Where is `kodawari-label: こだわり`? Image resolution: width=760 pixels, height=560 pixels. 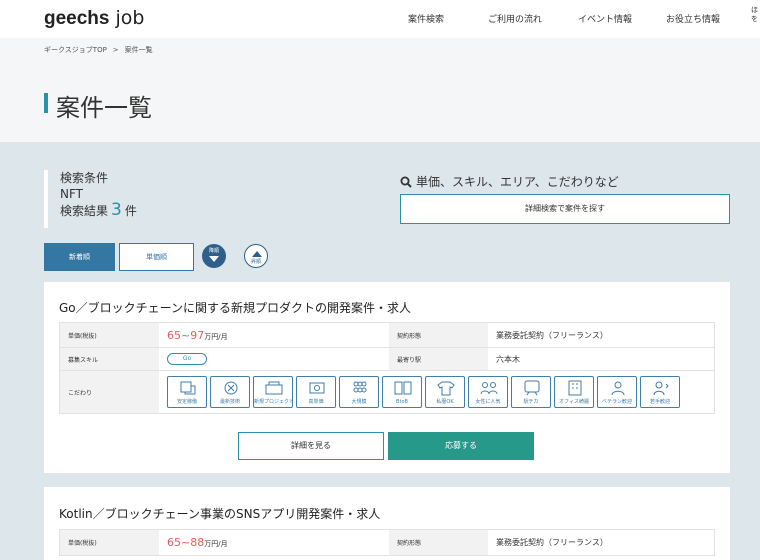 kodawari-label: こだわり is located at coordinates (109, 392).